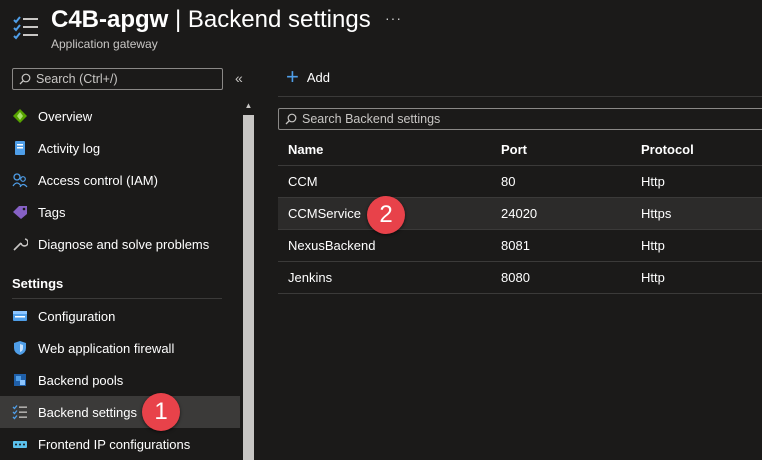 The image size is (762, 460). I want to click on cell-name: Jenkins, so click(389, 277).